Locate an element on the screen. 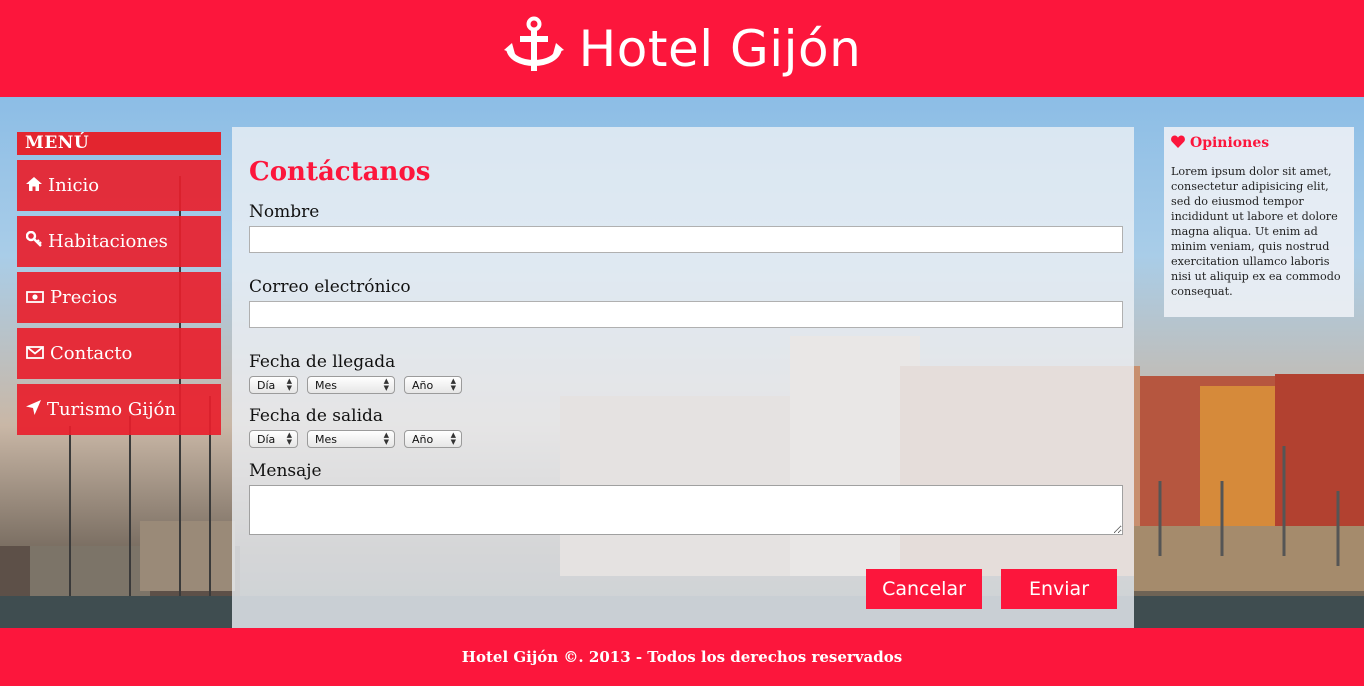 The image size is (1364, 686). envelope-icon is located at coordinates (35, 353).